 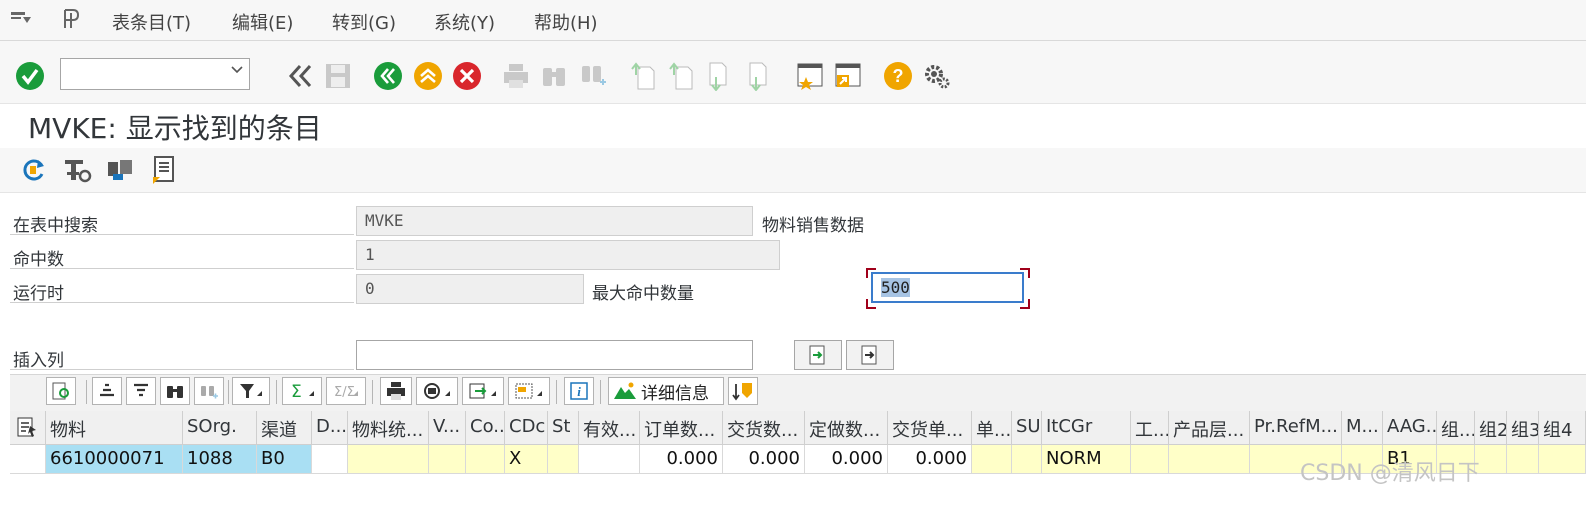 What do you see at coordinates (28, 428) in the screenshot?
I see `select-all-icon` at bounding box center [28, 428].